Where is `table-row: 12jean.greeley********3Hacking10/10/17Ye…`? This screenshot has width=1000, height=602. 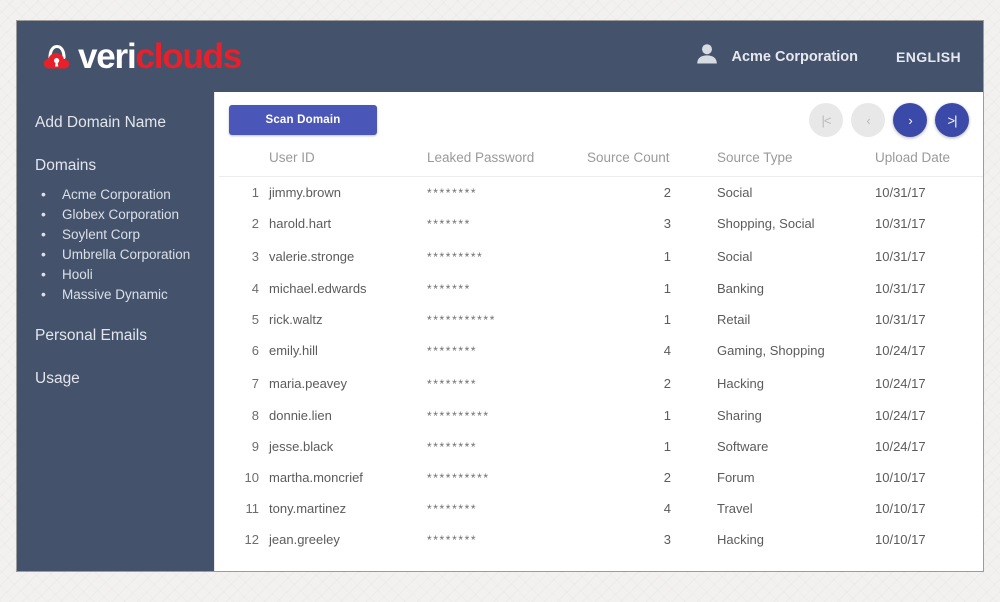 table-row: 12jean.greeley********3Hacking10/10/17Ye… is located at coordinates (601, 539).